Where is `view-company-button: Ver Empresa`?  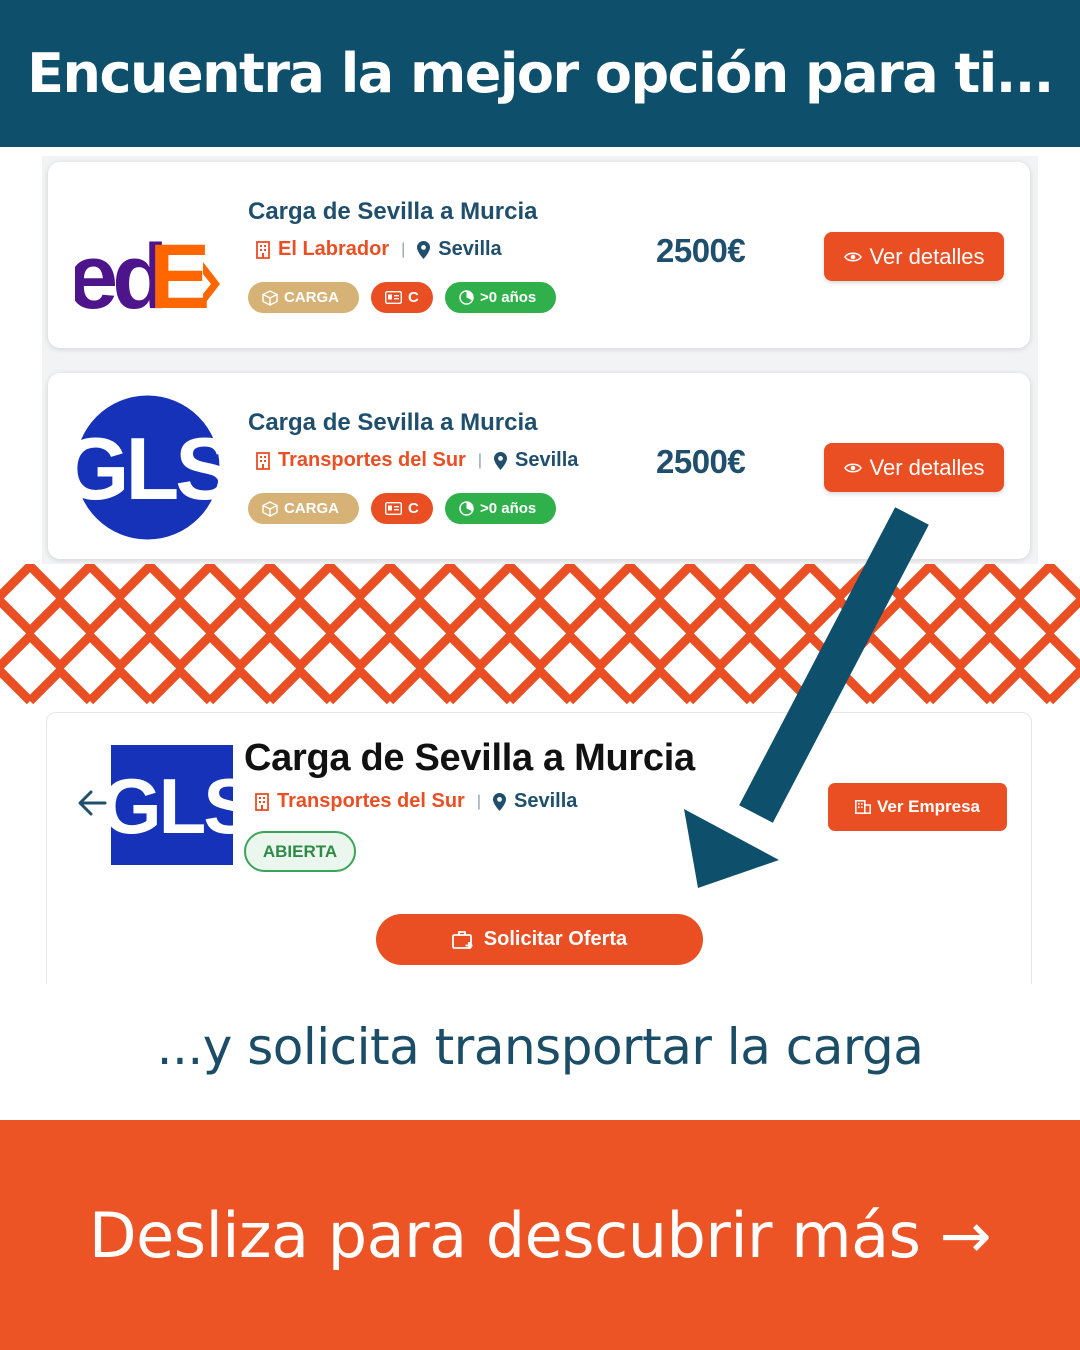 view-company-button: Ver Empresa is located at coordinates (917, 807).